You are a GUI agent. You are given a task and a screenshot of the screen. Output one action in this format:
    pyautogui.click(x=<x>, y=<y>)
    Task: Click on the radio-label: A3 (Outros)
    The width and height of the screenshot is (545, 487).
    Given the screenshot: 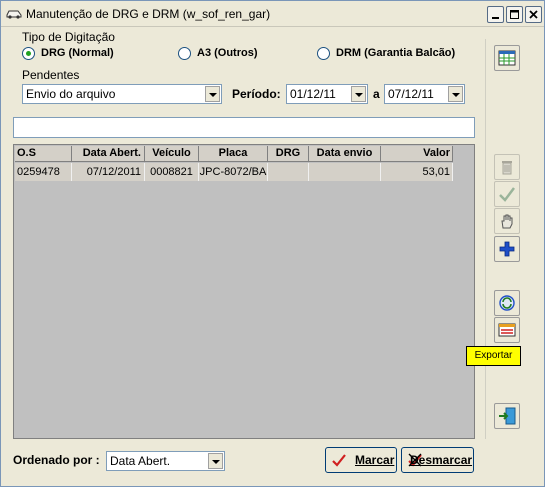 What is the action you would take?
    pyautogui.click(x=227, y=53)
    